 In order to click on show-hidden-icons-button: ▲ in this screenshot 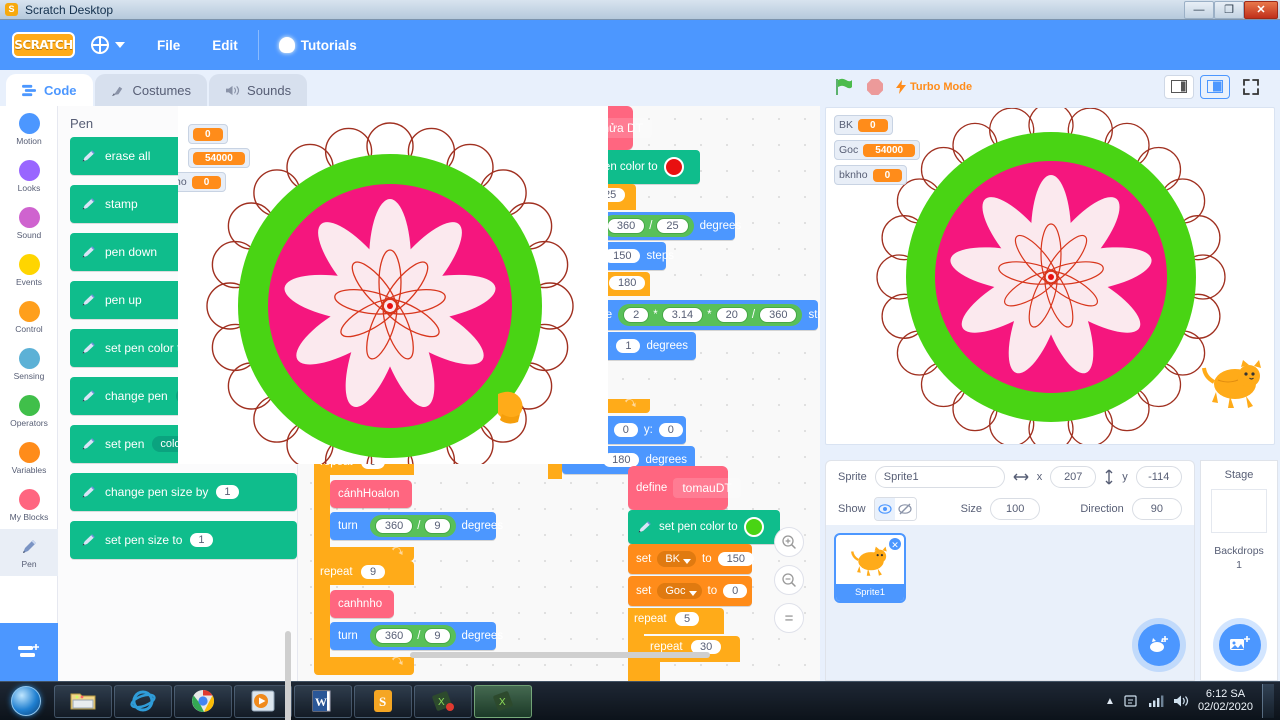, I will do `click(1110, 701)`.